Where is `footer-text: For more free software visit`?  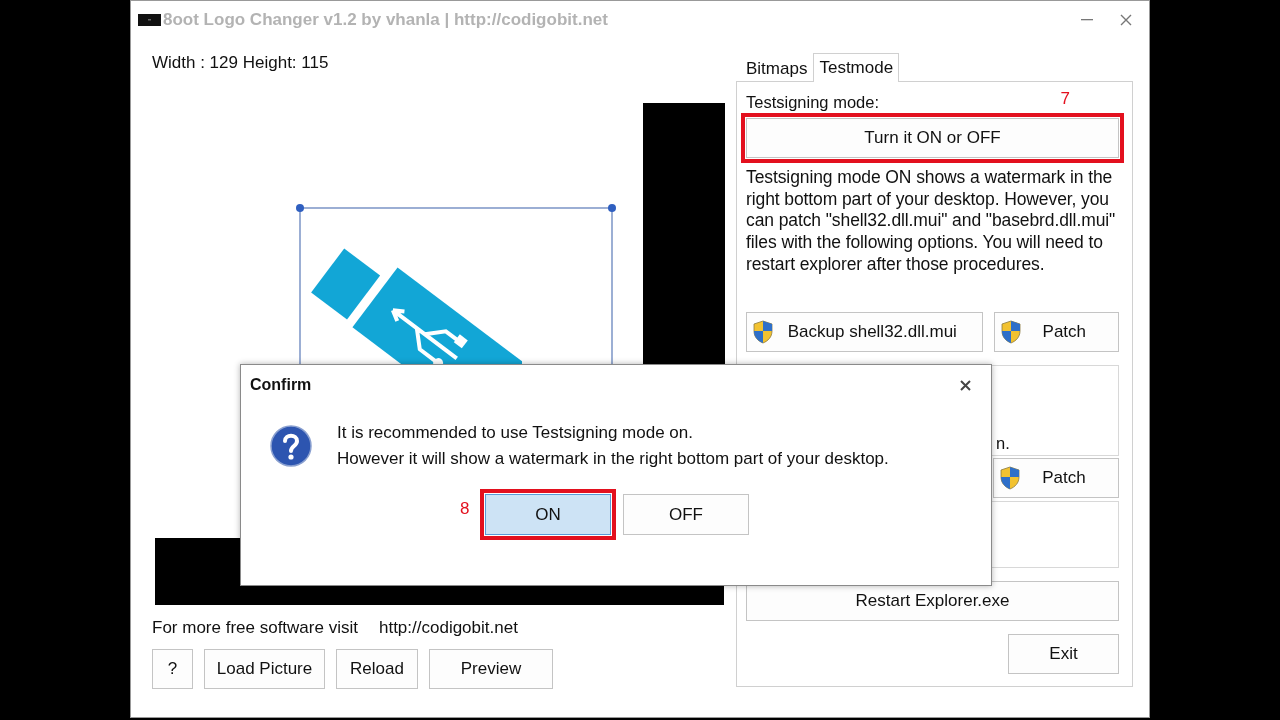 footer-text: For more free software visit is located at coordinates (255, 628).